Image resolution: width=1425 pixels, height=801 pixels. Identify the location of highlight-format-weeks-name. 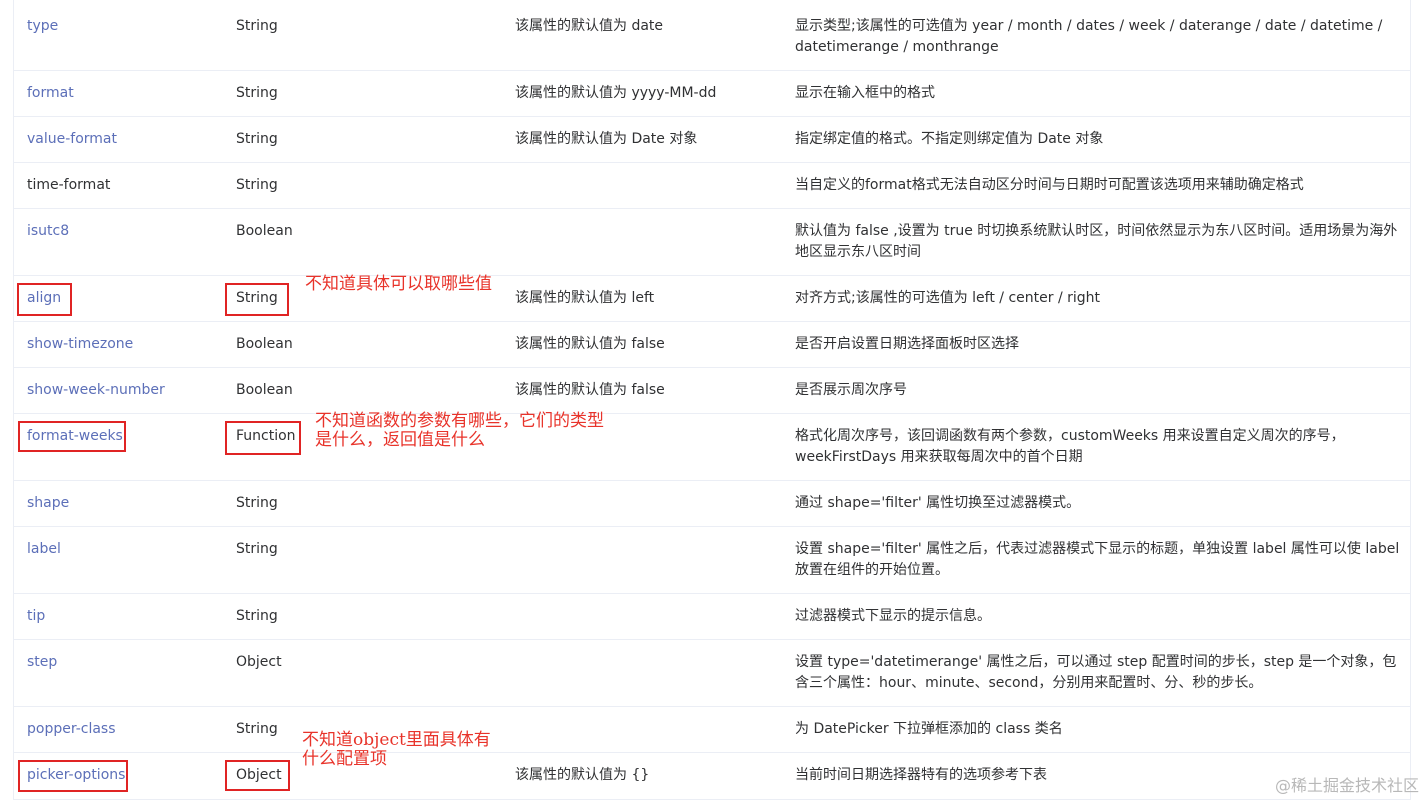
(72, 436).